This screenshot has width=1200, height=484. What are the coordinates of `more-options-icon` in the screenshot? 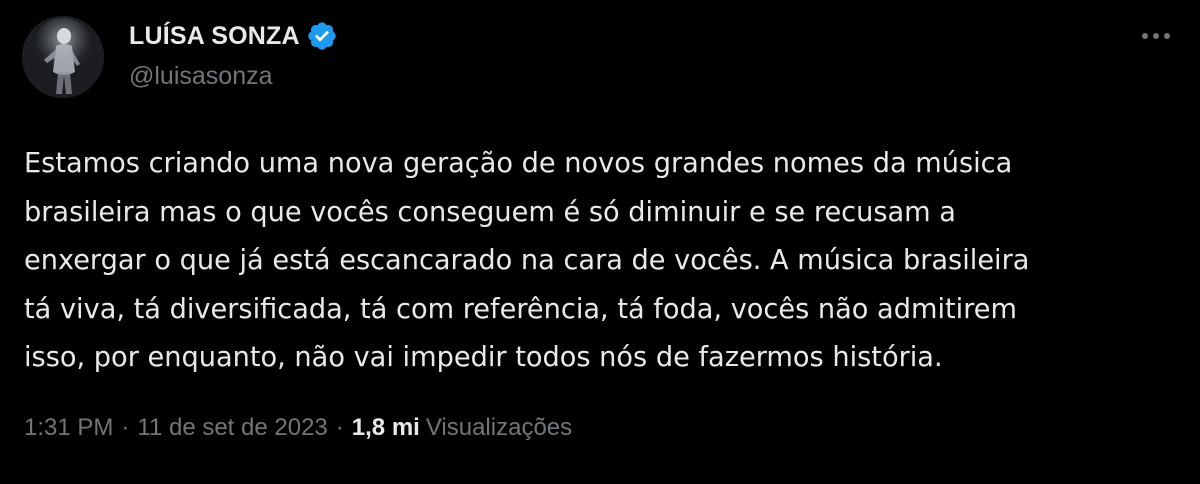 It's located at (1156, 36).